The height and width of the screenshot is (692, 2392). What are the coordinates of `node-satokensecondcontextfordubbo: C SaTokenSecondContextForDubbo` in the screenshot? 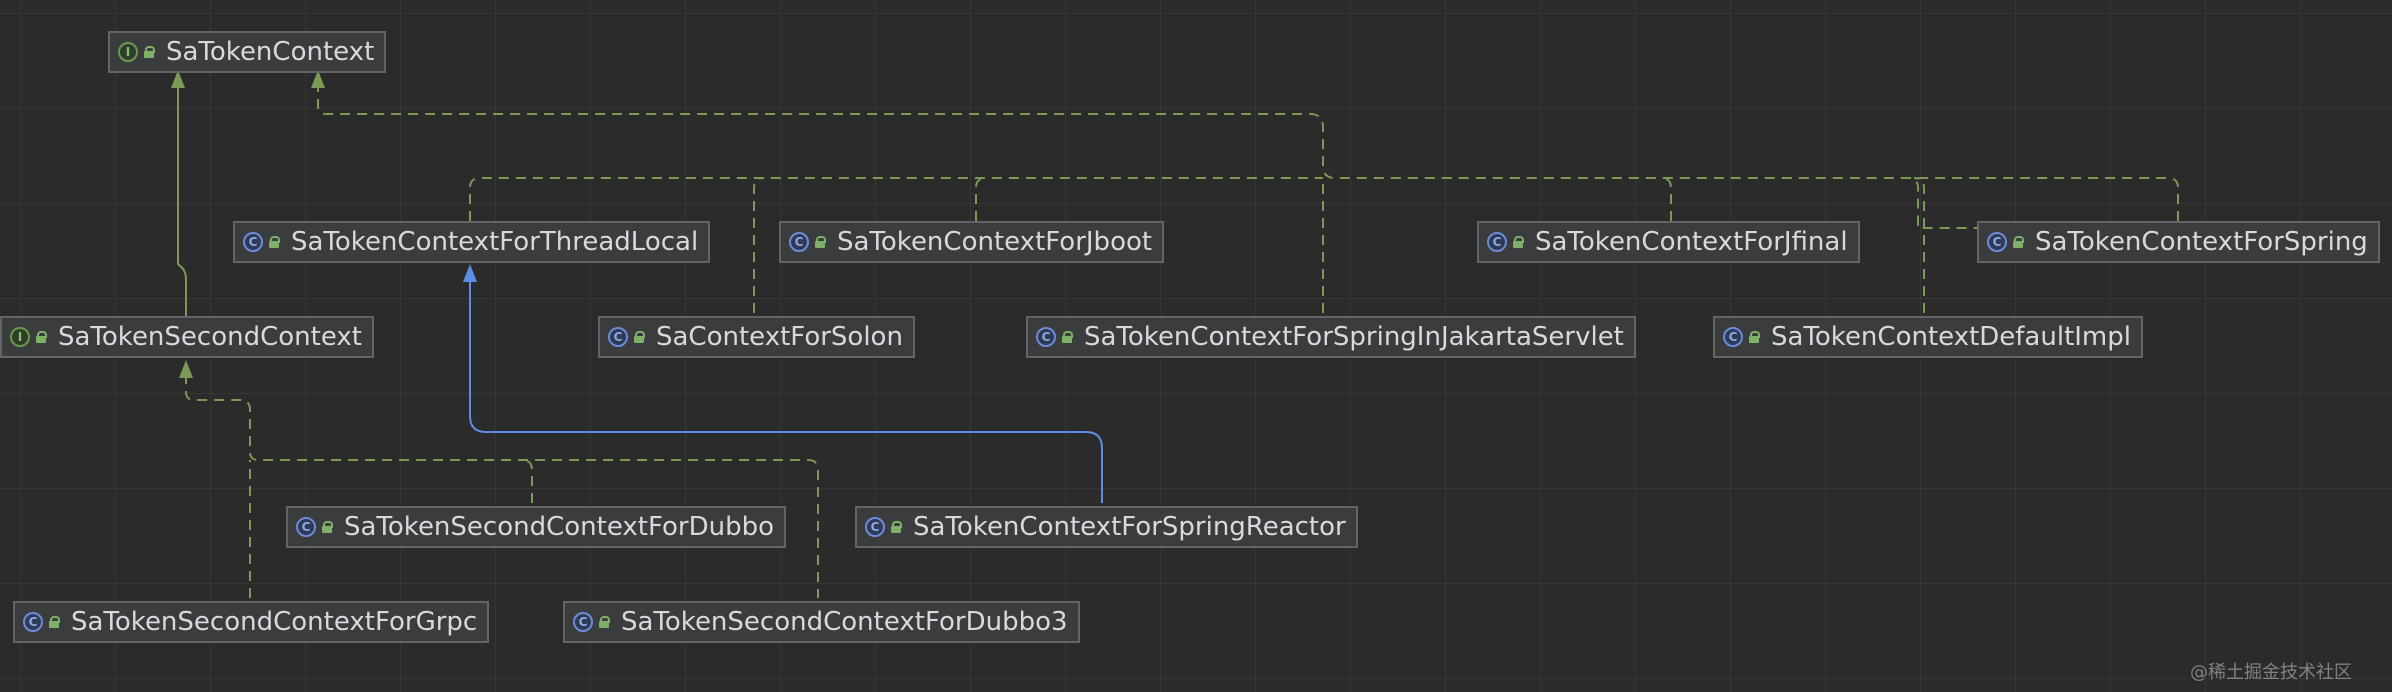 It's located at (536, 527).